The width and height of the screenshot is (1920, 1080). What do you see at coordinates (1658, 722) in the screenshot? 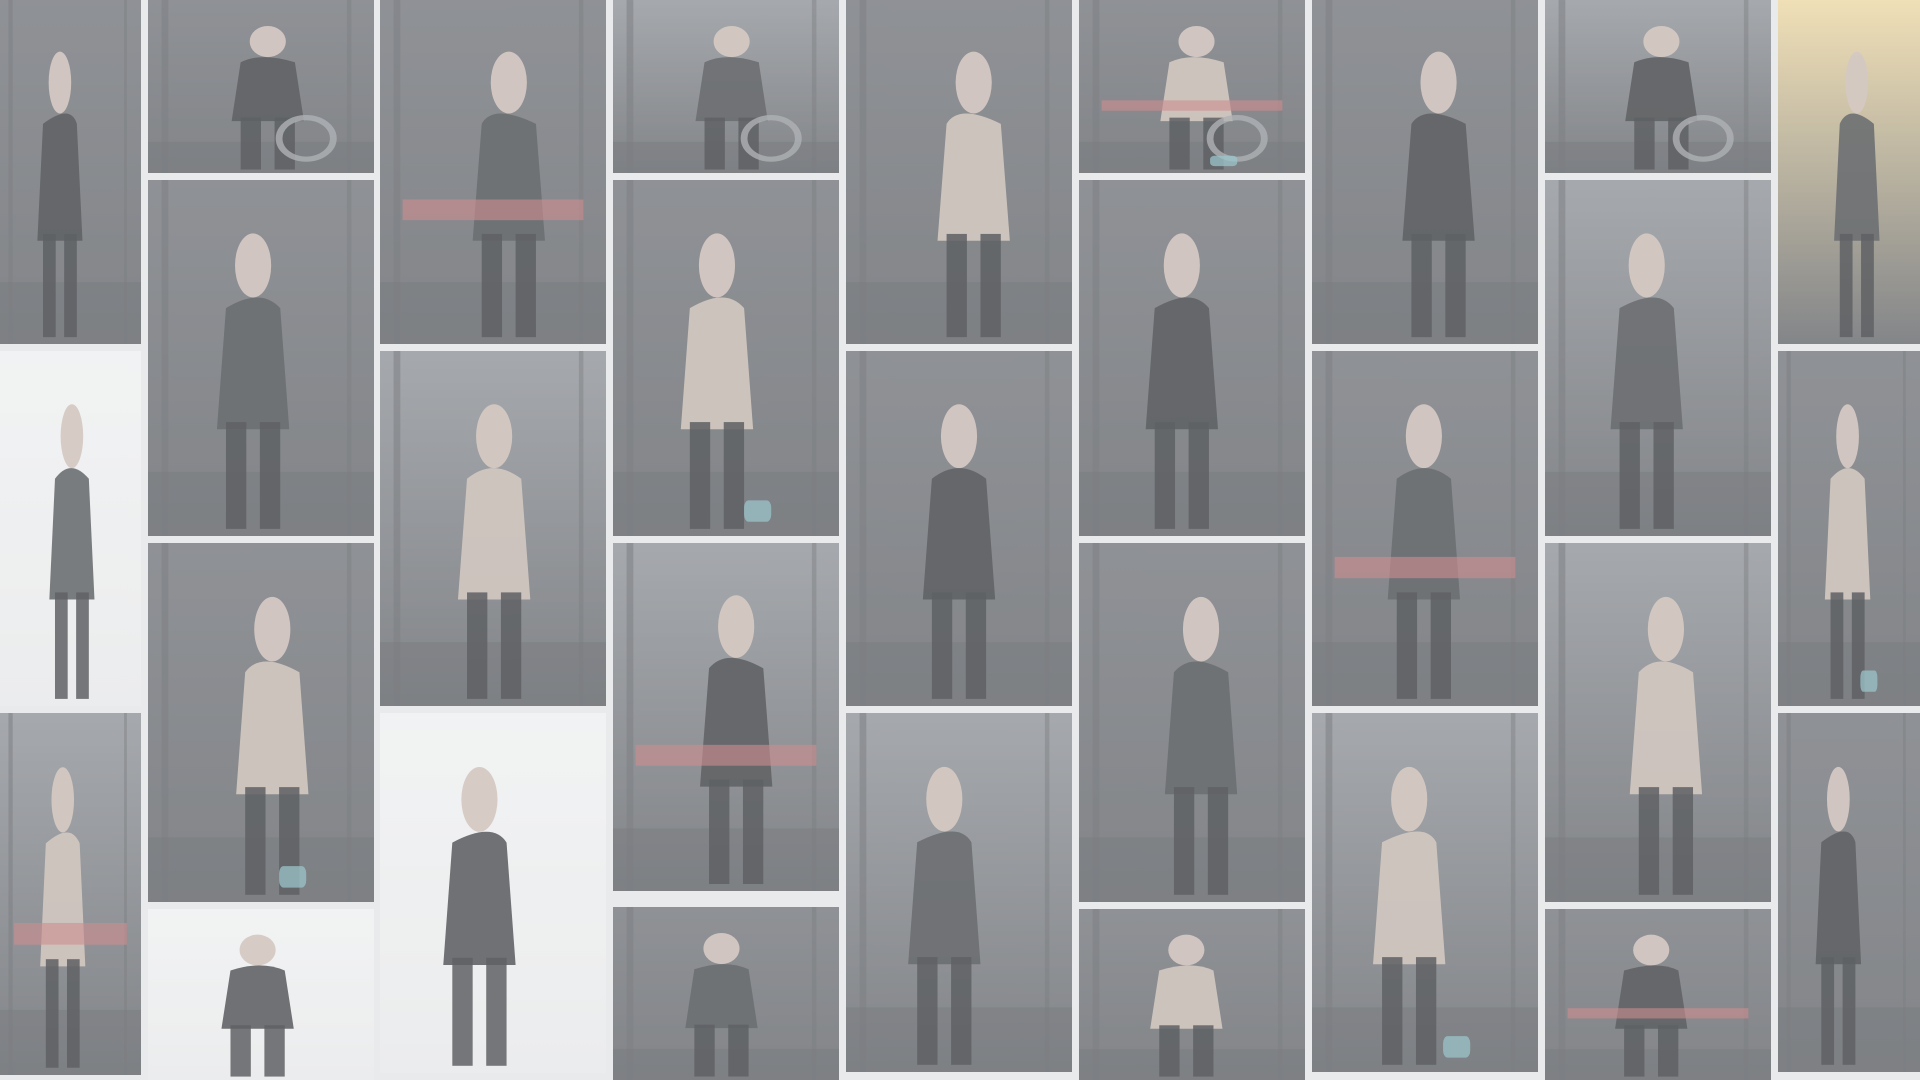
I see `photo-man-deadlift-barbell` at bounding box center [1658, 722].